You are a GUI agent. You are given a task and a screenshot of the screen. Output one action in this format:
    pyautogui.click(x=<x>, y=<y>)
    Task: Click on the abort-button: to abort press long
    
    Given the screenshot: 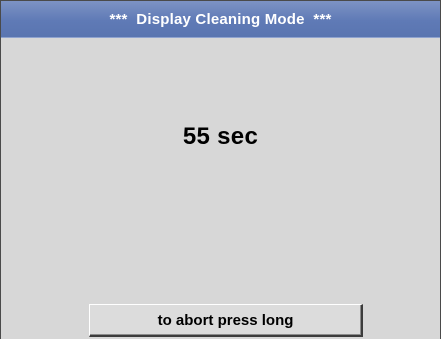 What is the action you would take?
    pyautogui.click(x=226, y=320)
    